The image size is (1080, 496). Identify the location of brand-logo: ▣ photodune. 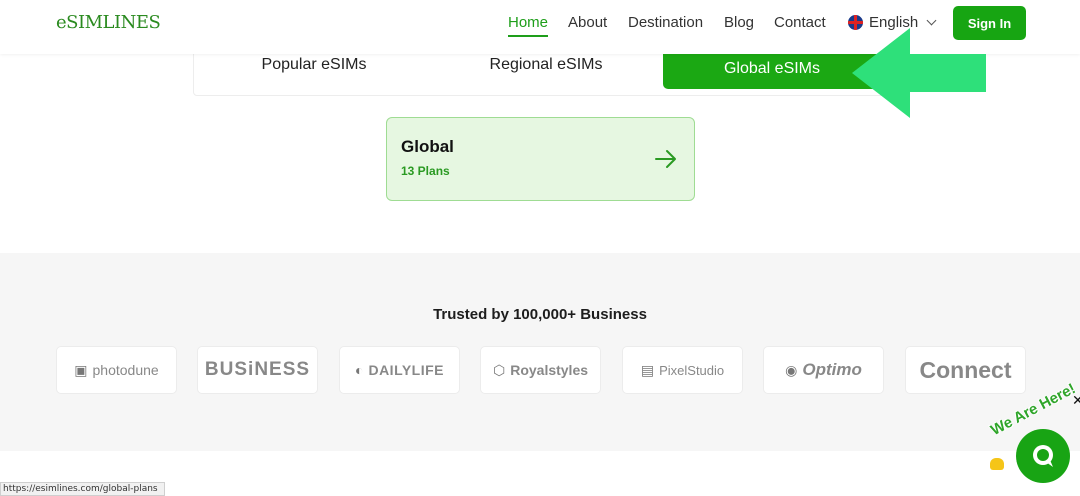
(116, 370).